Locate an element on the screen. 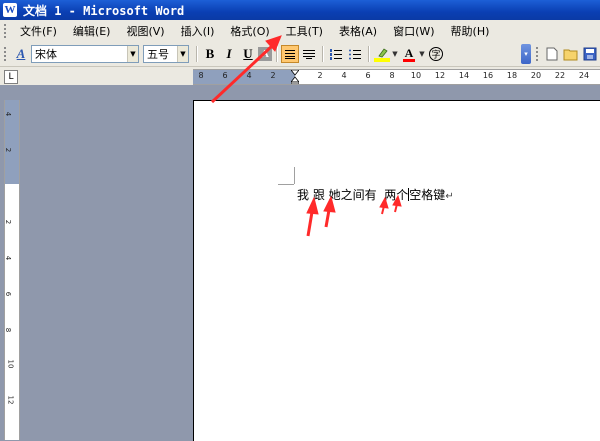 This screenshot has height=441, width=600. menu-view: 视图(V) is located at coordinates (145, 31).